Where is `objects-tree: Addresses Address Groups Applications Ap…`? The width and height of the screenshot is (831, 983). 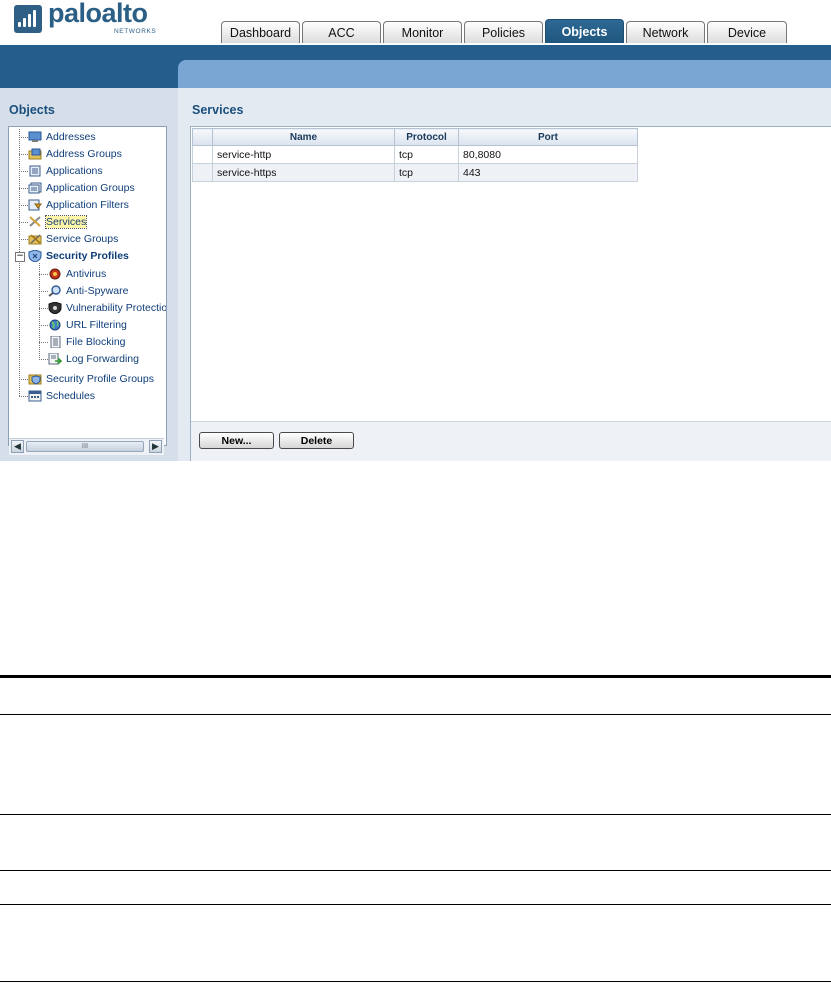 objects-tree: Addresses Address Groups Applications Ap… is located at coordinates (87, 286).